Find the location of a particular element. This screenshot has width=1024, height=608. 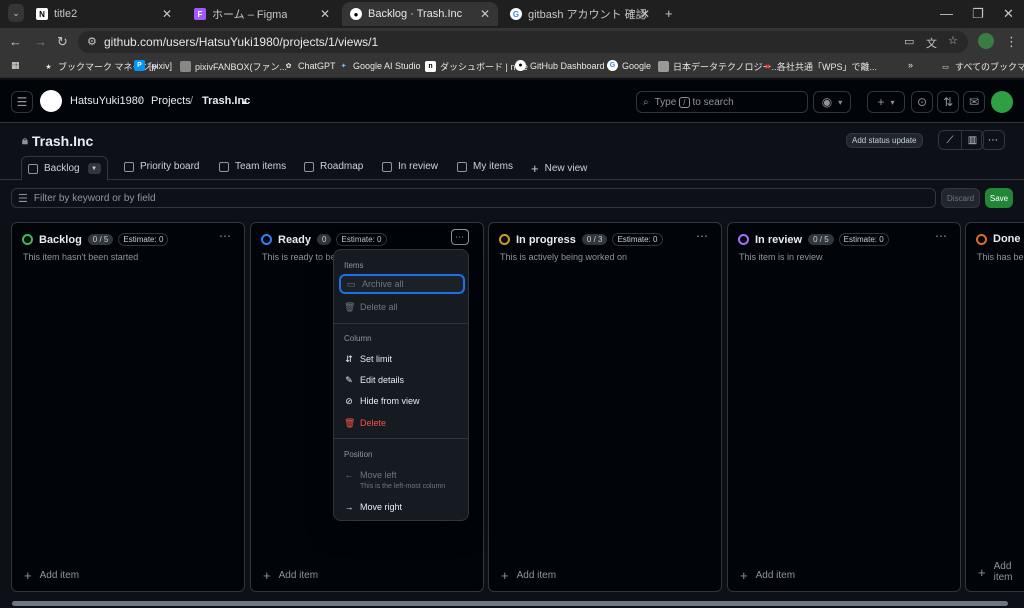

all-bookmarks: ▭すべてのブックマーク is located at coordinates (982, 66).